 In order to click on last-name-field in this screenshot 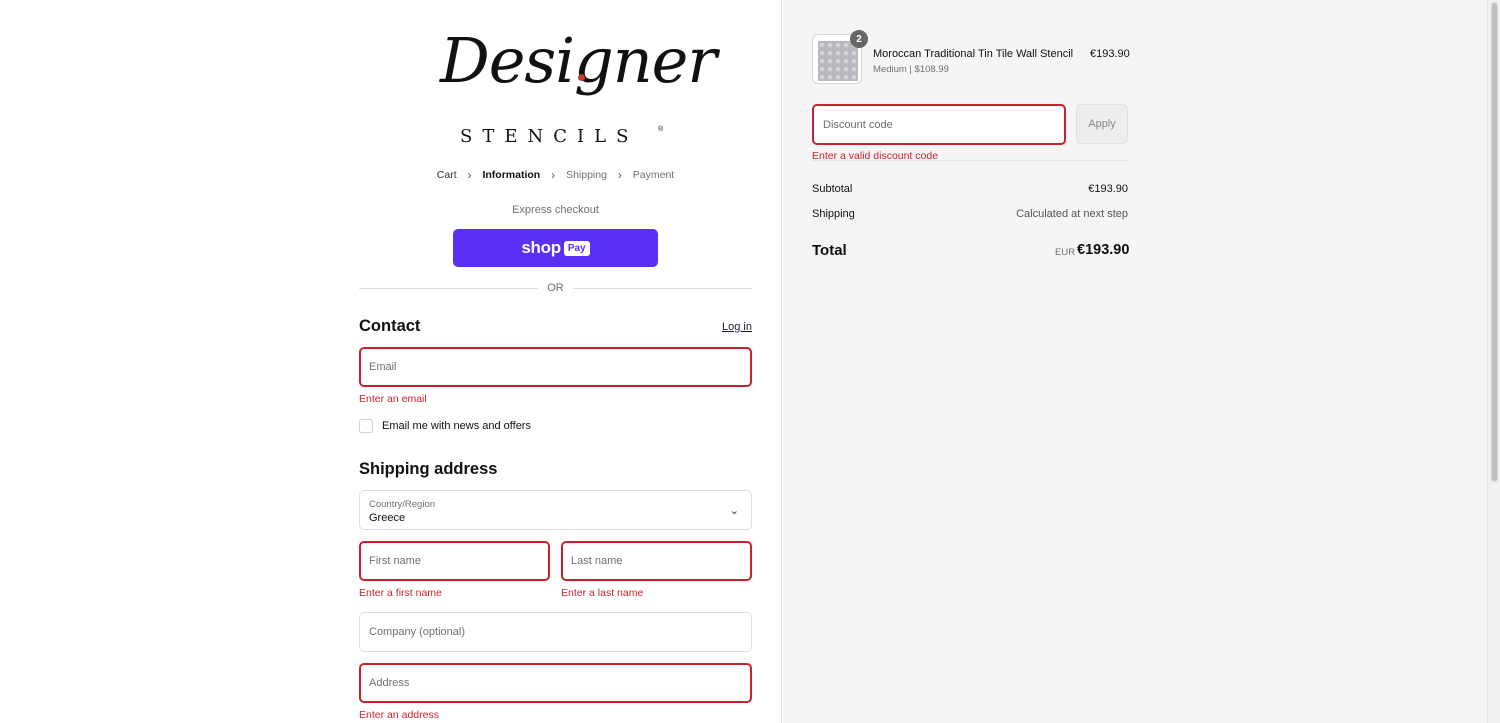, I will do `click(656, 561)`.